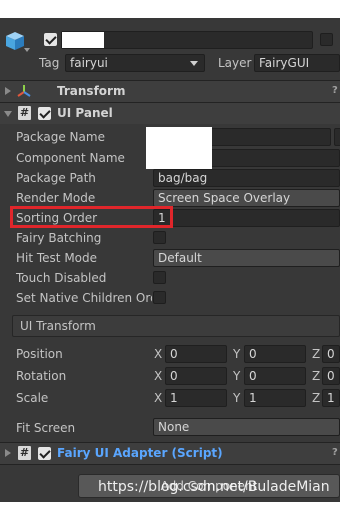 This screenshot has width=340, height=508. What do you see at coordinates (336, 91) in the screenshot?
I see `transform-help-icon: ?` at bounding box center [336, 91].